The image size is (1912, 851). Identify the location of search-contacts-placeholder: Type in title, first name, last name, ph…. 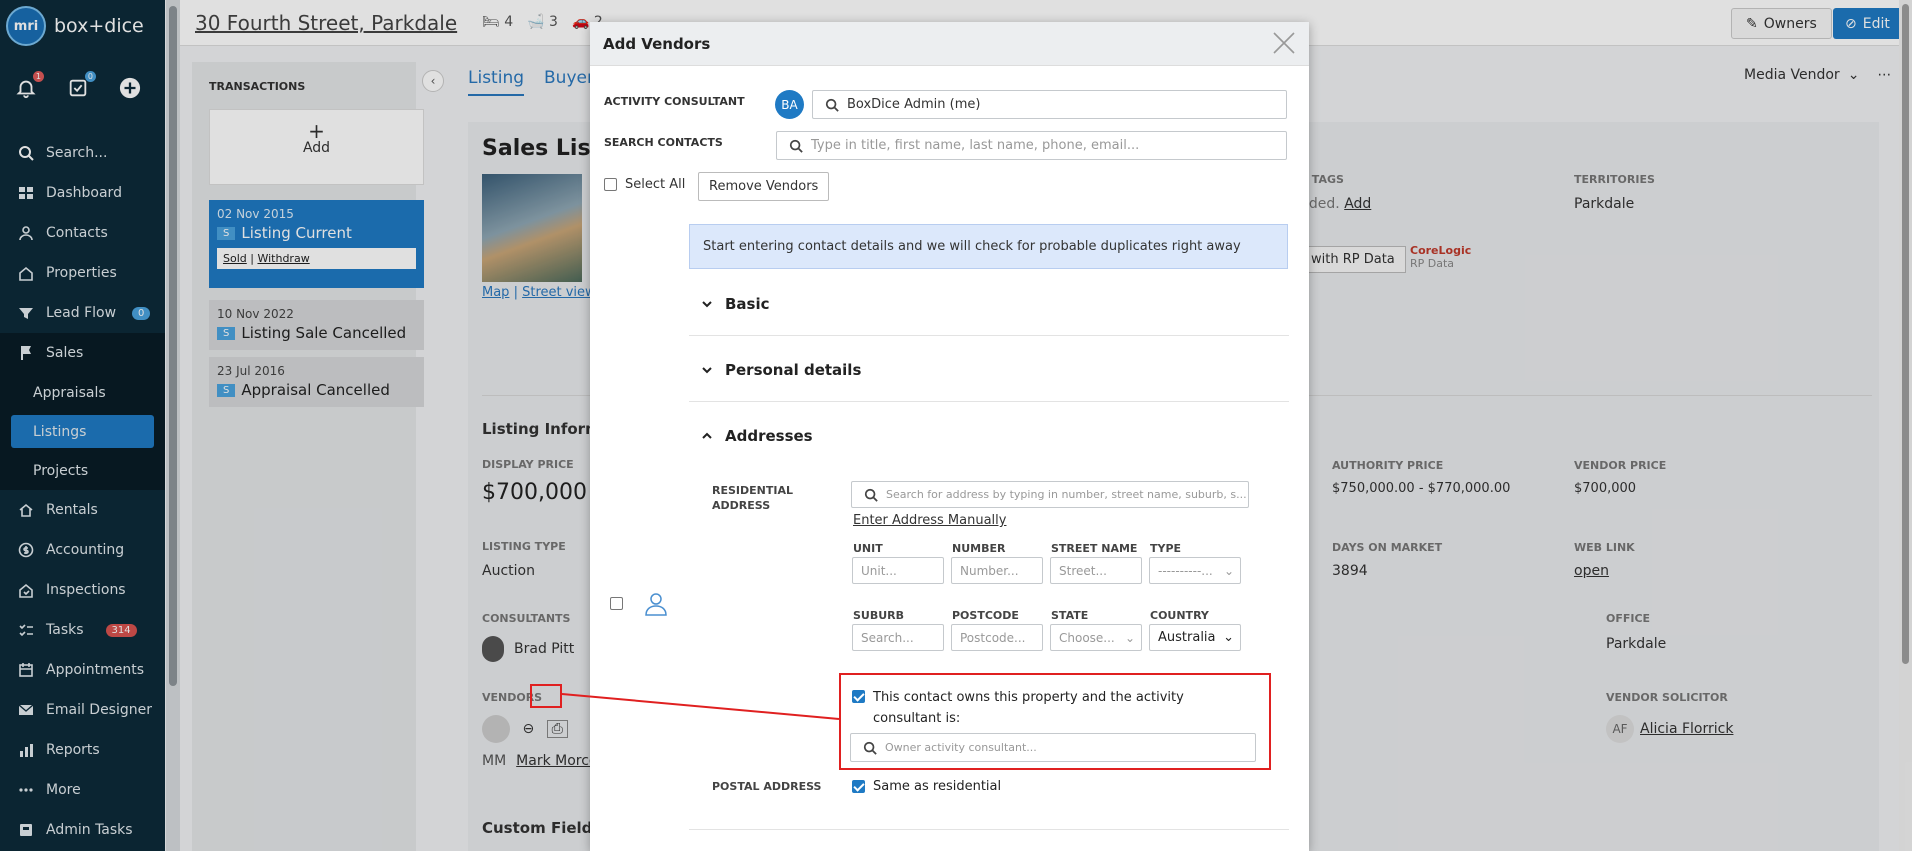
(975, 145).